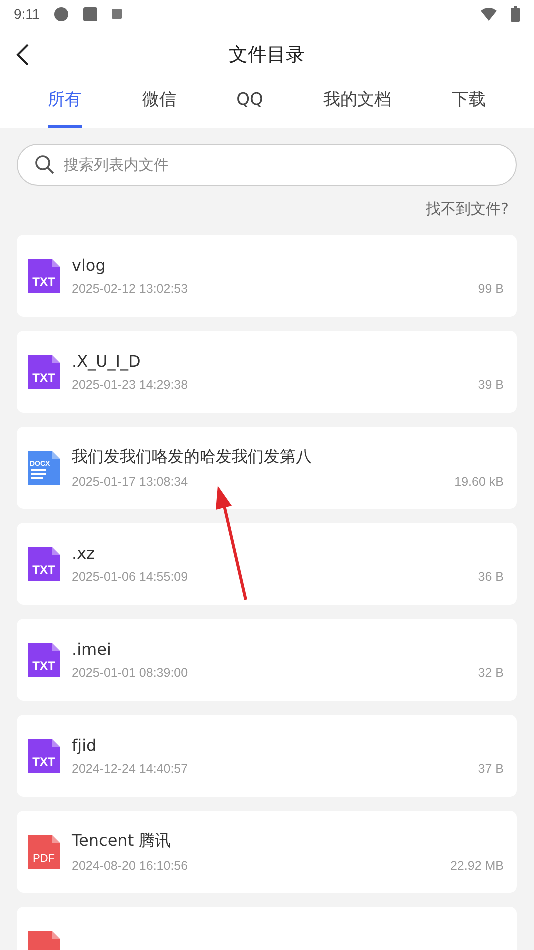 The image size is (534, 950). I want to click on file-date: 2024-12-24 14:40:57, so click(130, 769).